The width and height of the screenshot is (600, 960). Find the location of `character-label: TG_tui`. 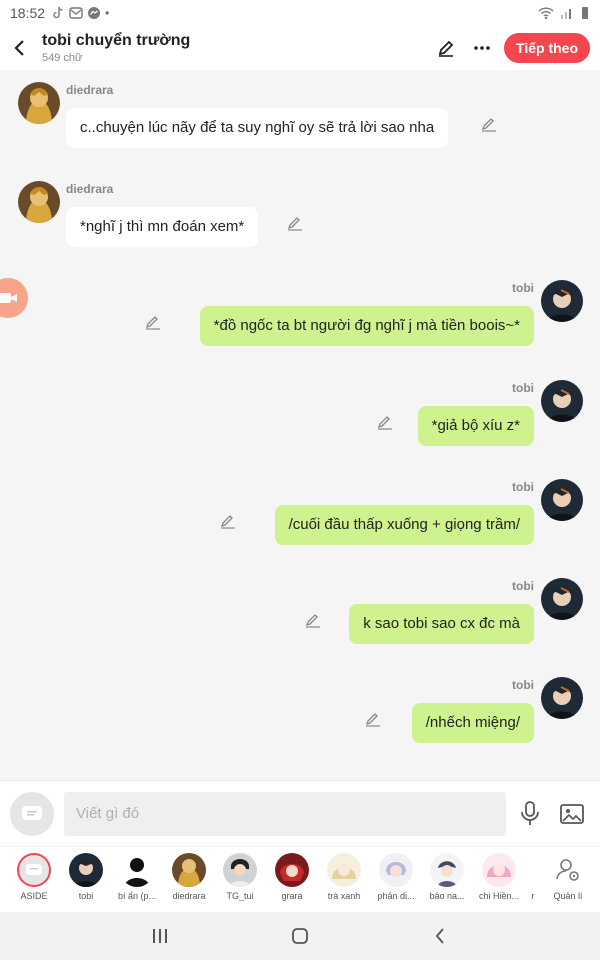

character-label: TG_tui is located at coordinates (240, 896).